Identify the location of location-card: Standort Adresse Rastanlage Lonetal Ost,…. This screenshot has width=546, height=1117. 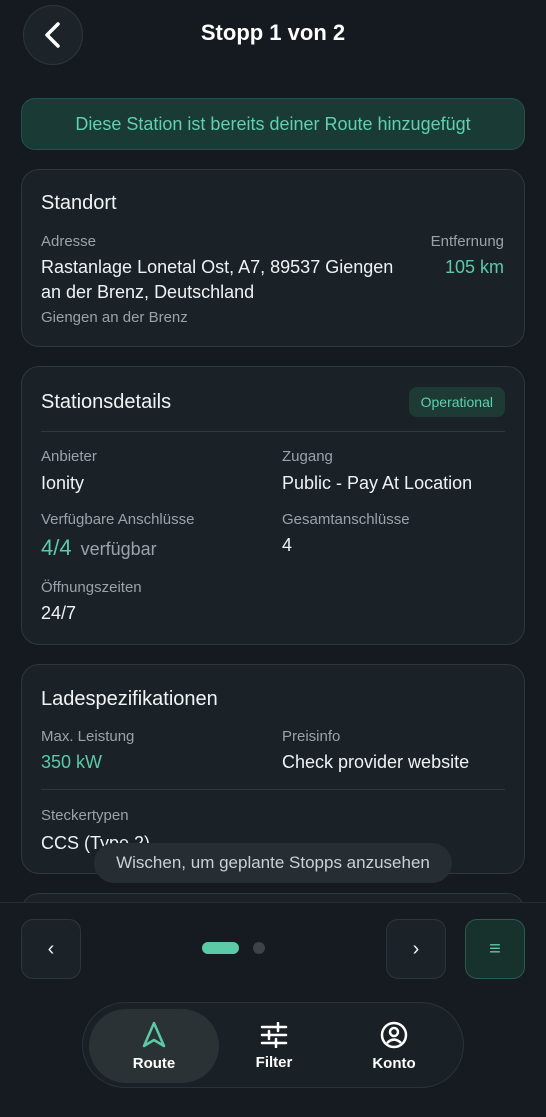
(273, 258).